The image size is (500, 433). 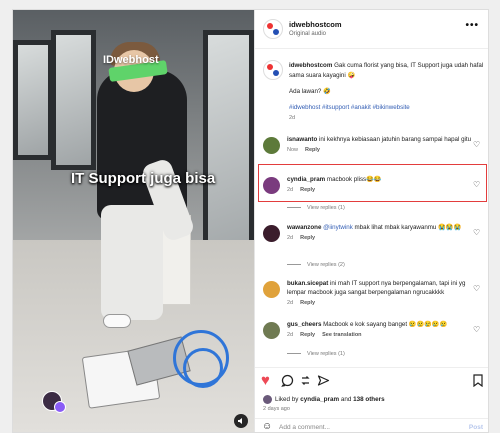 What do you see at coordinates (480, 381) in the screenshot?
I see `save-bookmark-icon` at bounding box center [480, 381].